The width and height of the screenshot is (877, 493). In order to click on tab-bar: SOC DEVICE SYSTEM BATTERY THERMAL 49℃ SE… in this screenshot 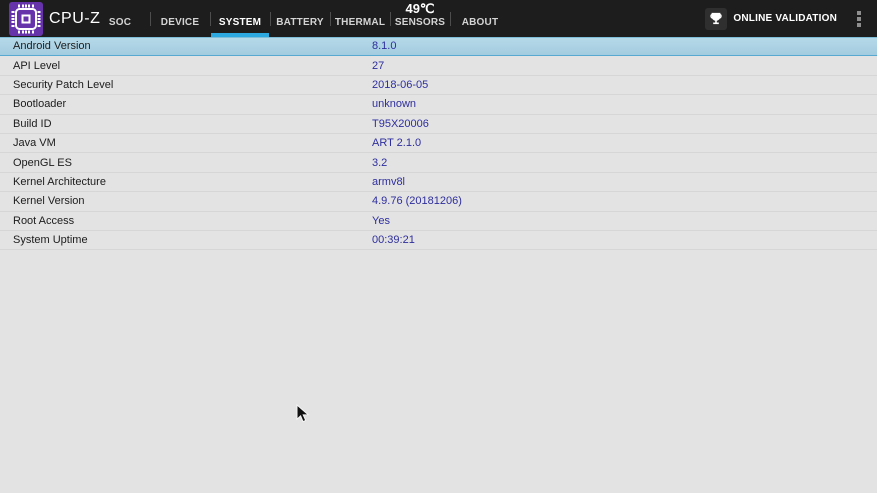, I will do `click(300, 18)`.